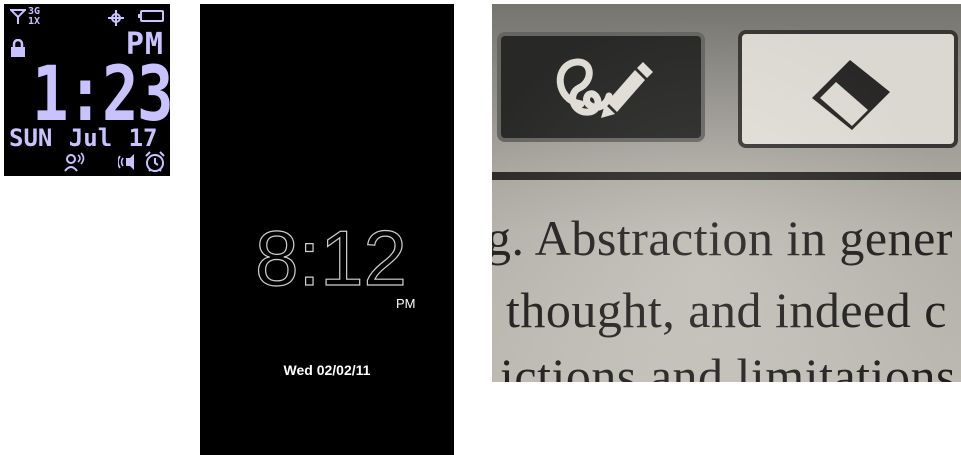 The width and height of the screenshot is (961, 455). What do you see at coordinates (604, 88) in the screenshot?
I see `pen-scribble-icon` at bounding box center [604, 88].